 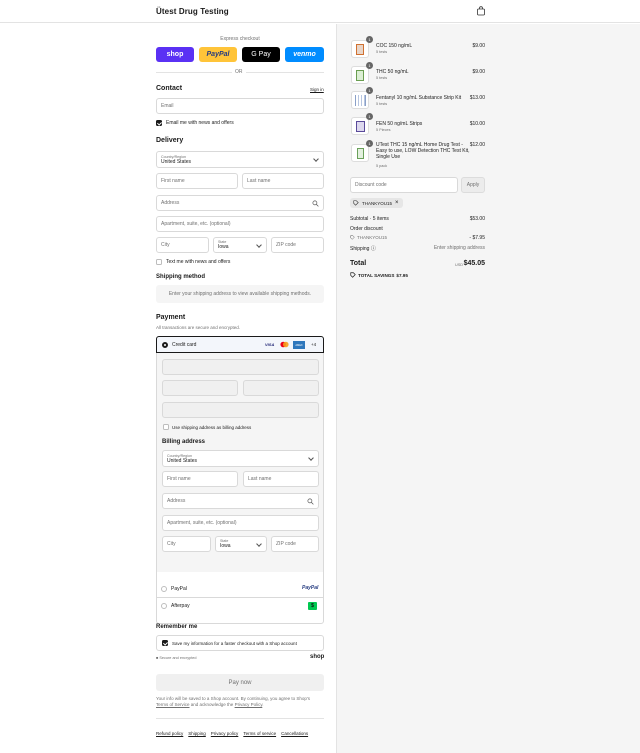 What do you see at coordinates (200, 123) in the screenshot?
I see `news-label: Email me with news and offers` at bounding box center [200, 123].